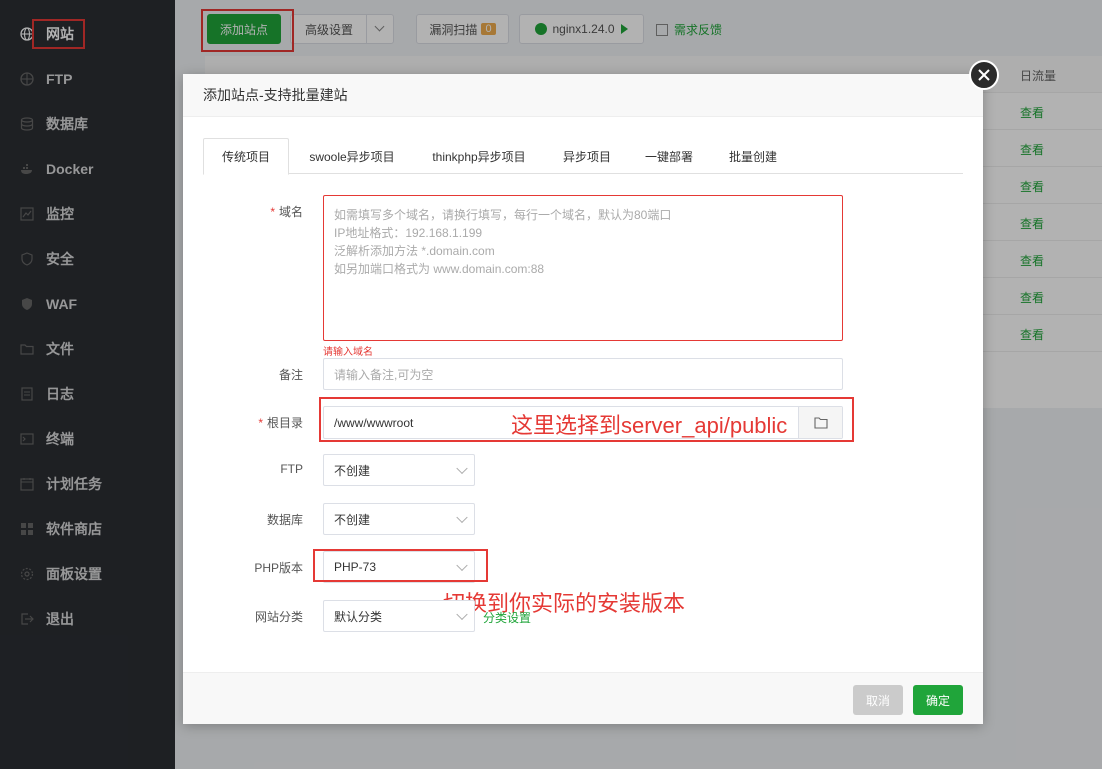  I want to click on domain-label: * 域名, so click(258, 211).